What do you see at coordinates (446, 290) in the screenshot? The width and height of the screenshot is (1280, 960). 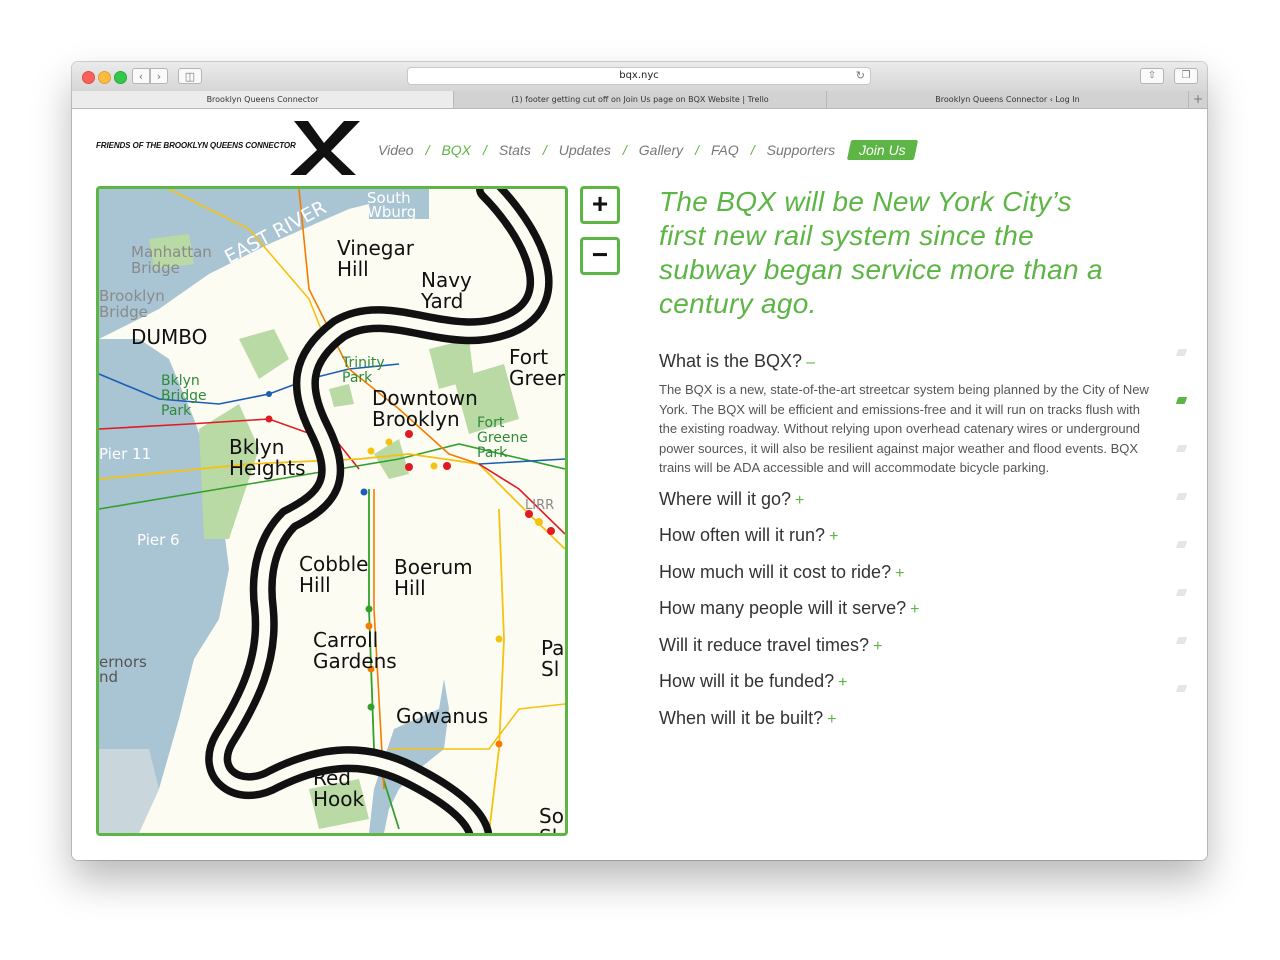 I see `svg-text:NavyYard: Navy Yard` at bounding box center [446, 290].